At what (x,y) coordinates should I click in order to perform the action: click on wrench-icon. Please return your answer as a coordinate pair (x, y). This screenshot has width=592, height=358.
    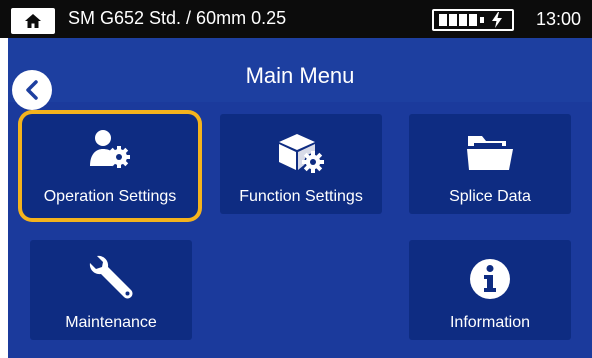
    Looking at the image, I should click on (111, 280).